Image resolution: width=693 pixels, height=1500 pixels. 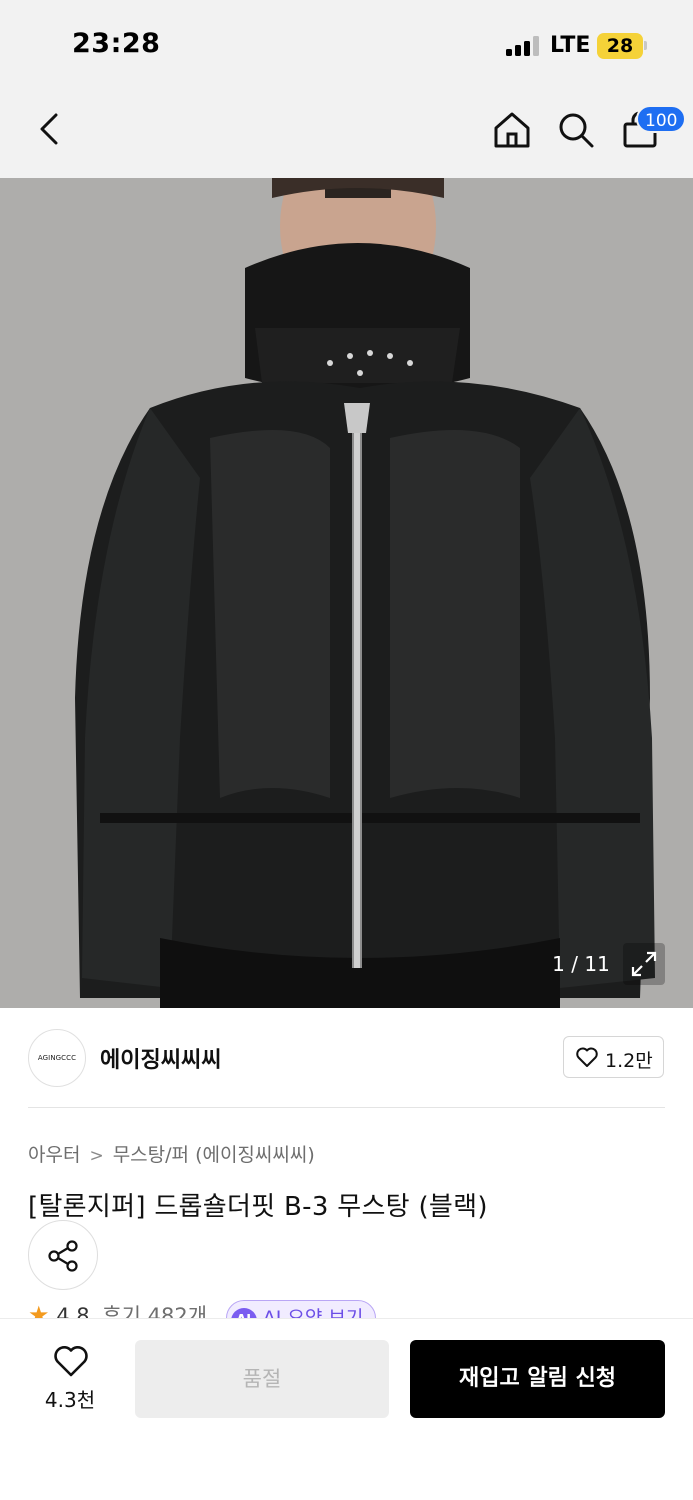 I want to click on brand-name: 에이징씨씨씨, so click(x=160, y=1058).